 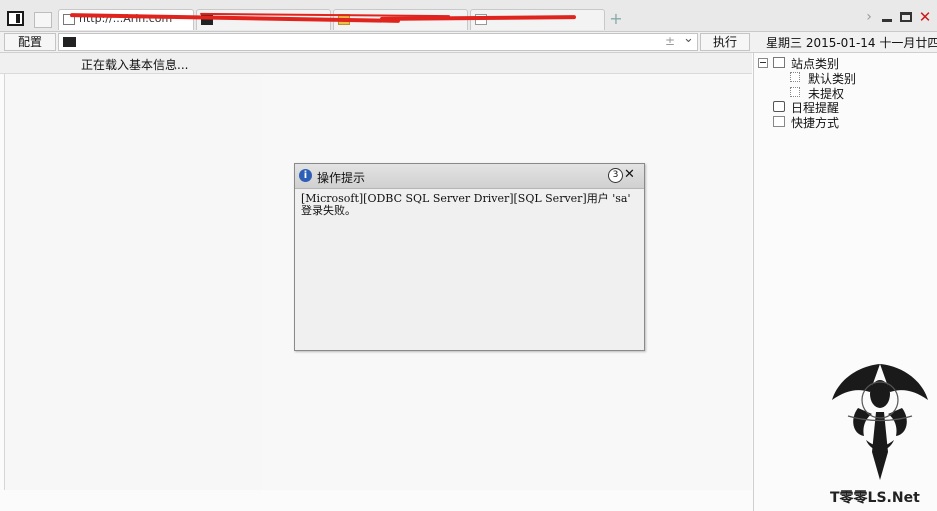 What do you see at coordinates (875, 498) in the screenshot?
I see `watermark-text: T零零LS.Net` at bounding box center [875, 498].